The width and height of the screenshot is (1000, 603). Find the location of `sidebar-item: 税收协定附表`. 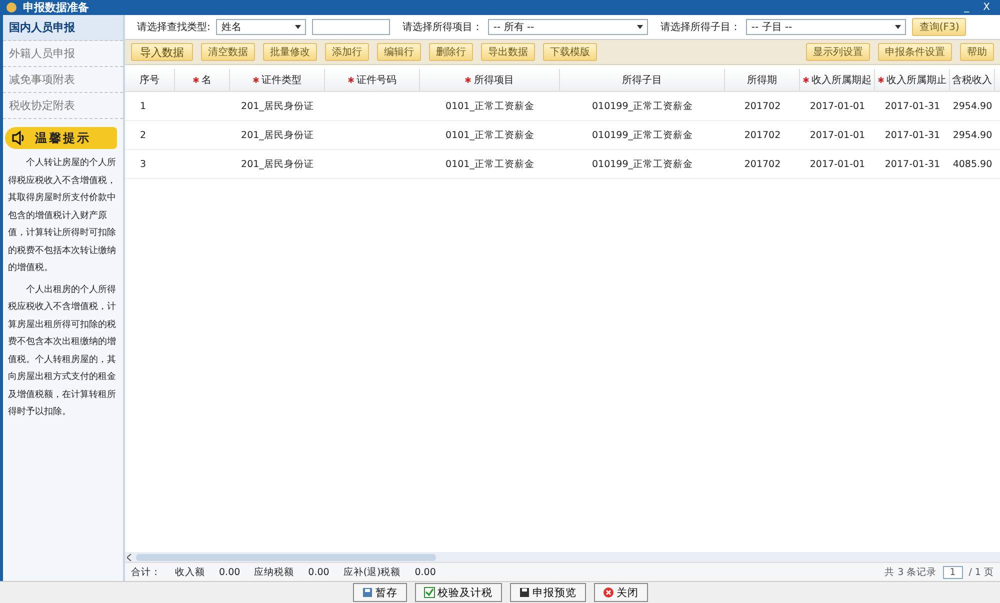

sidebar-item: 税收协定附表 is located at coordinates (63, 106).